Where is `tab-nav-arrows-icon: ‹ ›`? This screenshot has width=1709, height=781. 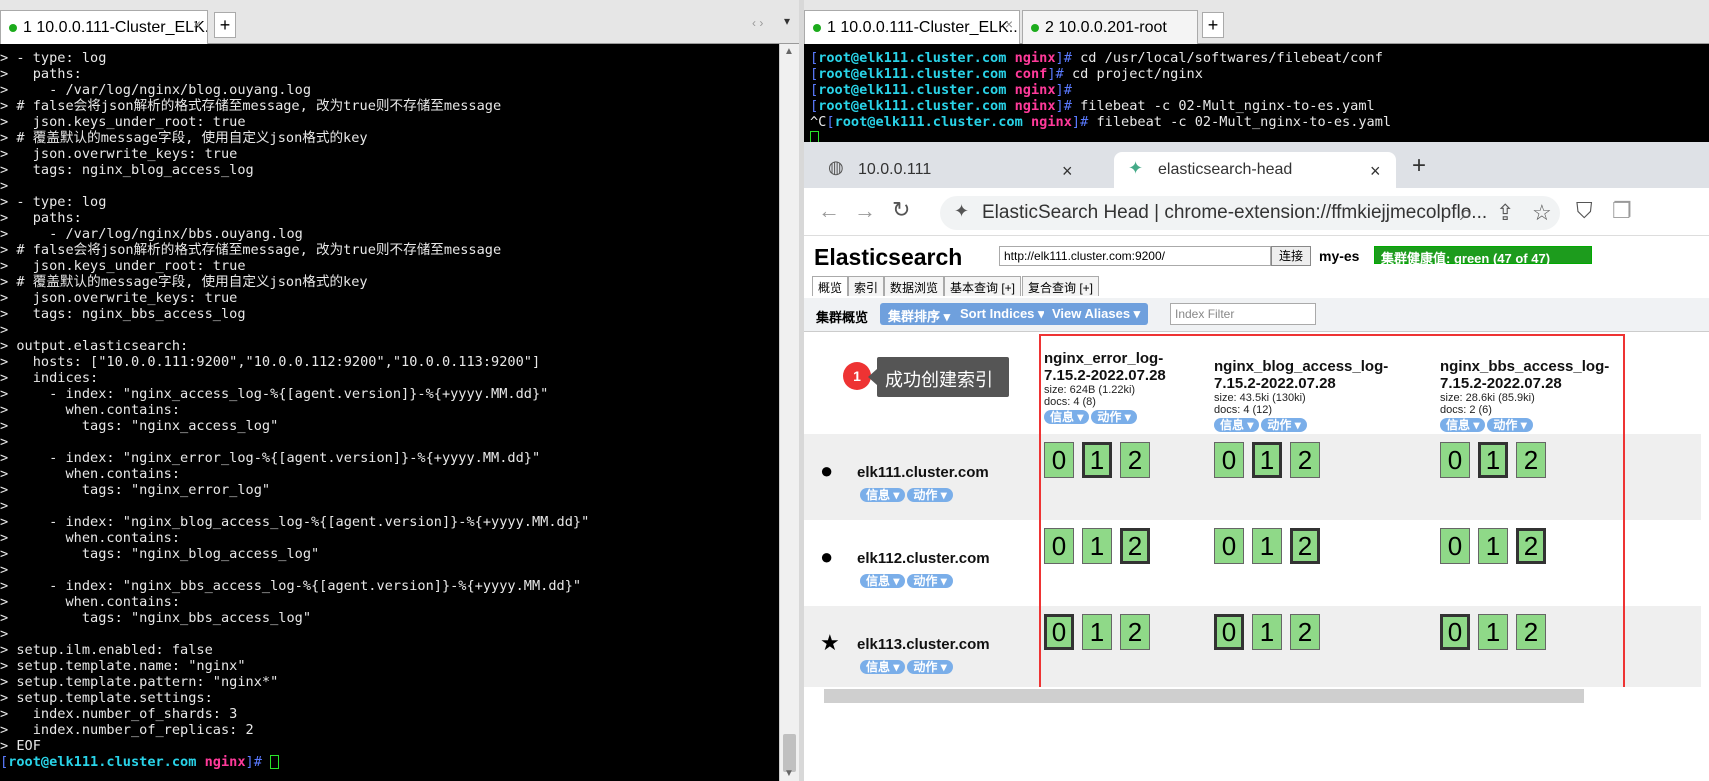 tab-nav-arrows-icon: ‹ › is located at coordinates (757, 23).